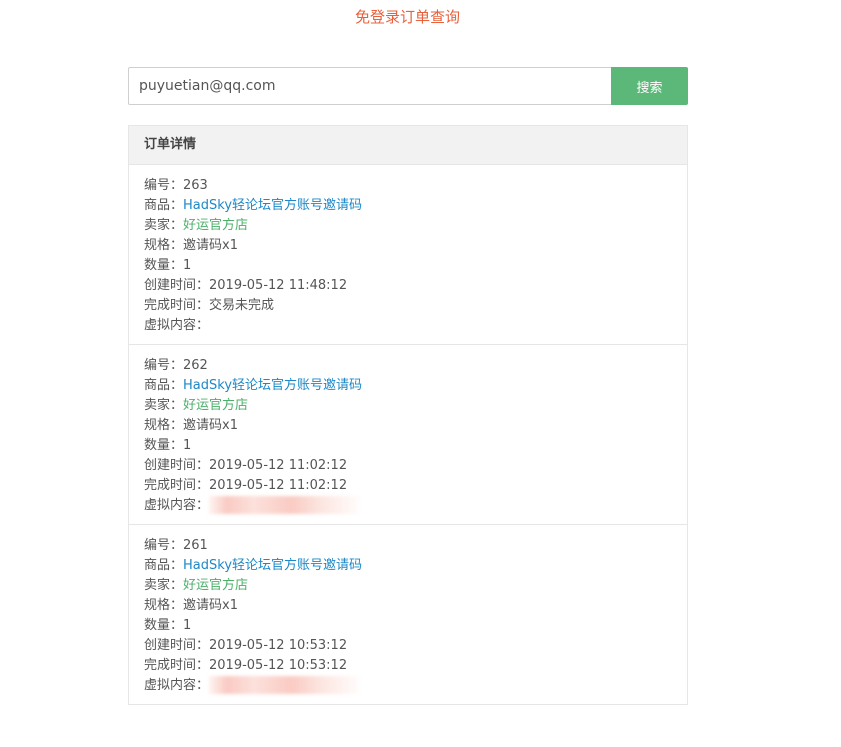 This screenshot has height=747, width=841. Describe the element at coordinates (278, 665) in the screenshot. I see `order-completed-value: 2019-05-12 10:53:12` at that location.